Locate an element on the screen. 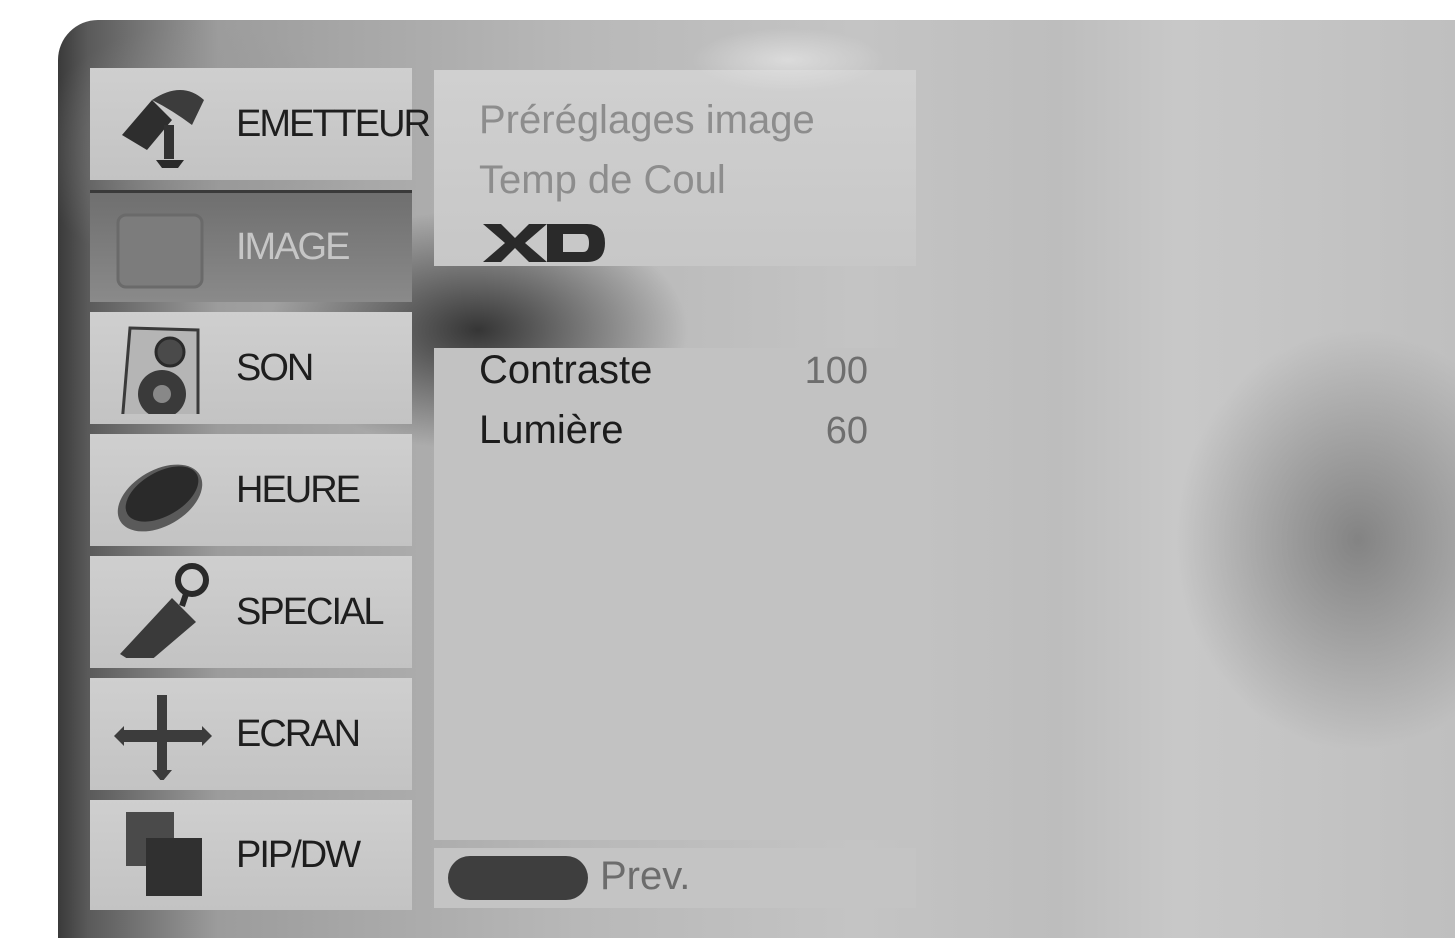 The height and width of the screenshot is (938, 1455). brightness-label: Lumière is located at coordinates (551, 430).